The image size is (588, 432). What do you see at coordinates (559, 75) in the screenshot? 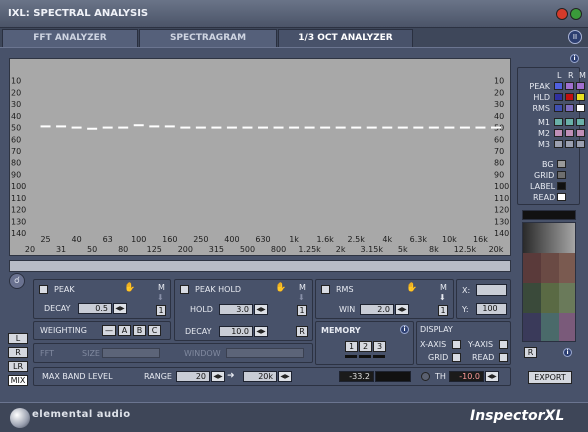
I see `legend-header-l: L` at bounding box center [559, 75].